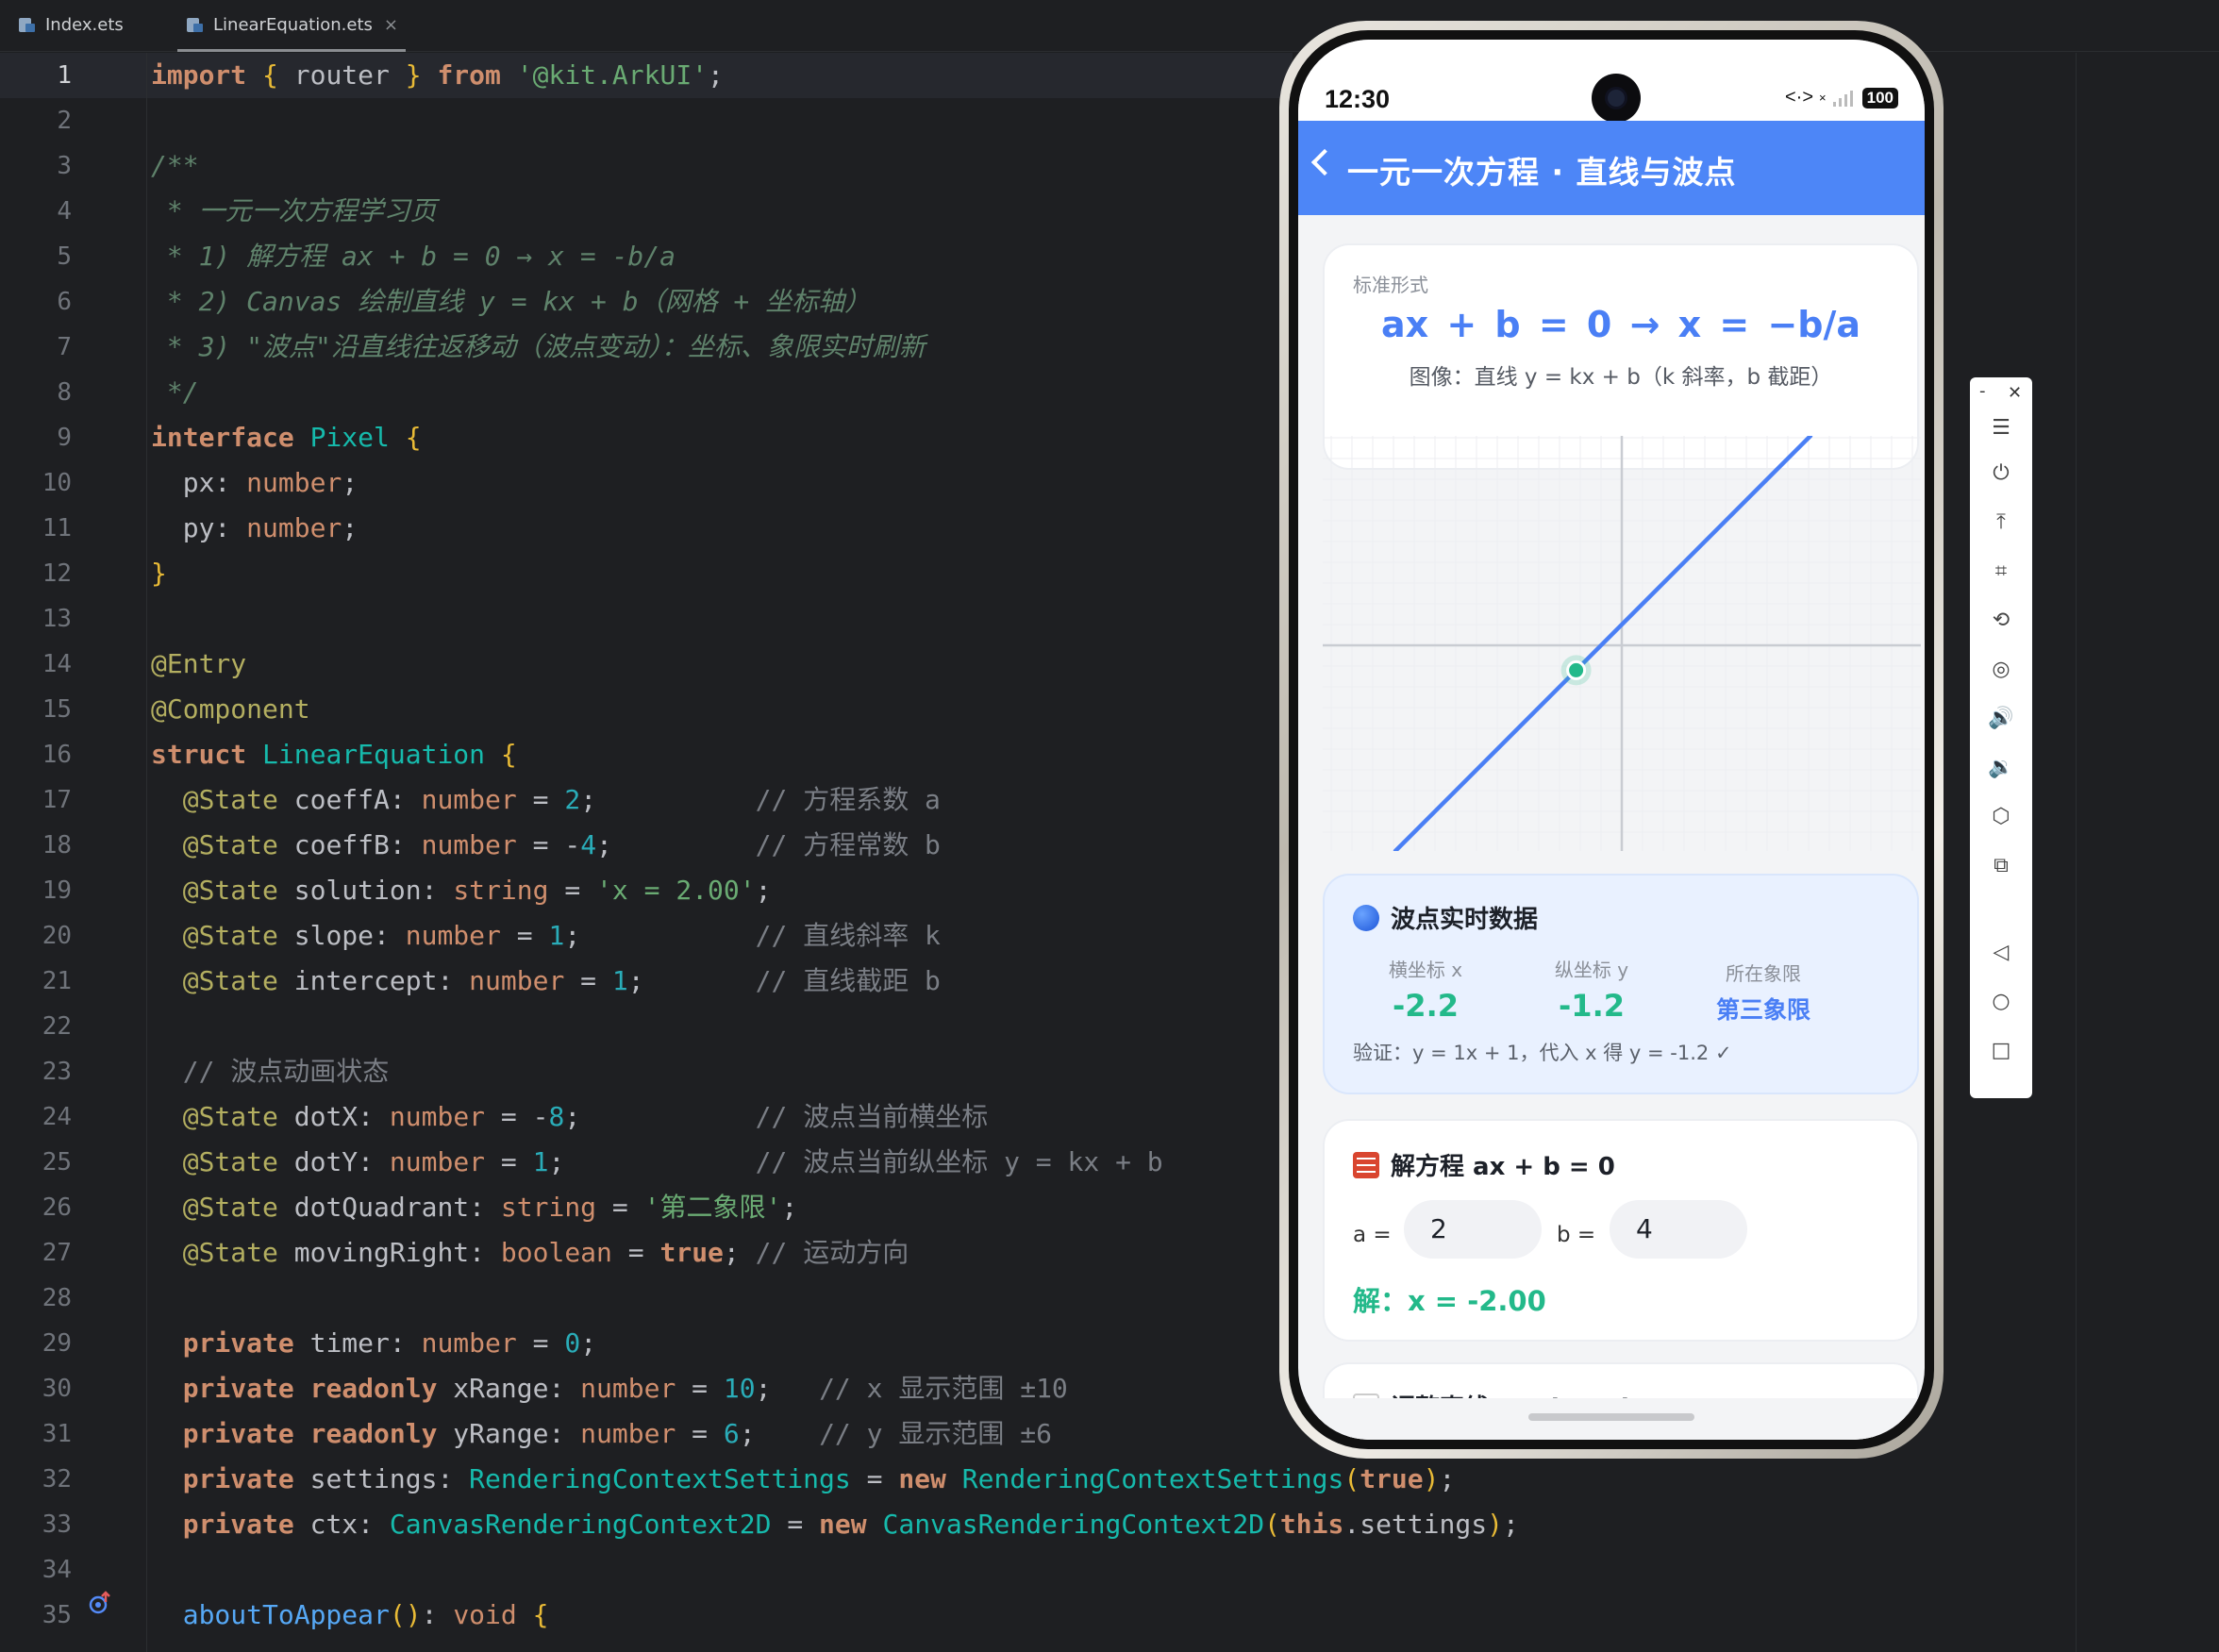  Describe the element at coordinates (2001, 669) in the screenshot. I see `screenshot-icon: ◎` at that location.